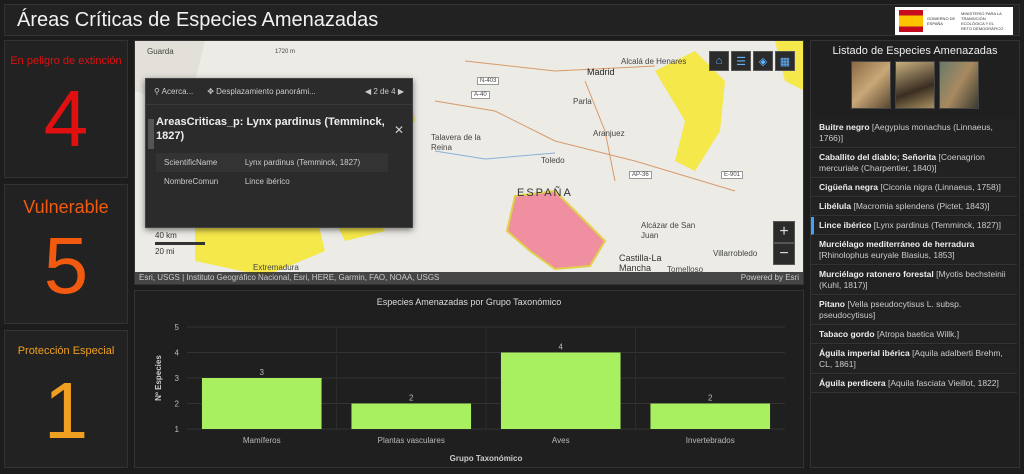 This screenshot has height=474, width=1024. Describe the element at coordinates (601, 72) in the screenshot. I see `map-label: Madrid` at that location.